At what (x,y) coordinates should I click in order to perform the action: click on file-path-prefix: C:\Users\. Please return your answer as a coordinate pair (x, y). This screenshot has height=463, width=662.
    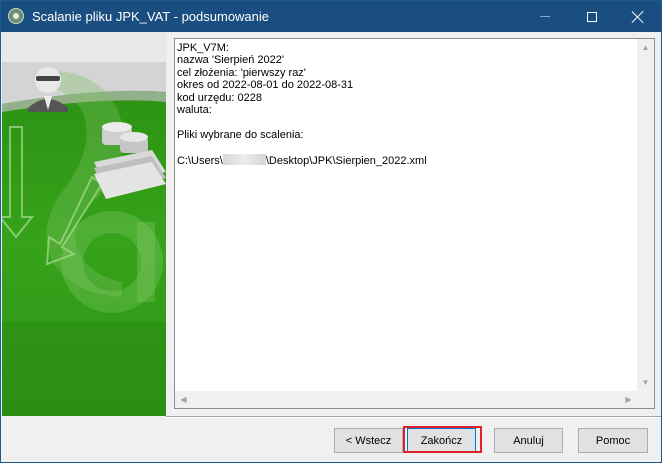
    Looking at the image, I should click on (200, 160).